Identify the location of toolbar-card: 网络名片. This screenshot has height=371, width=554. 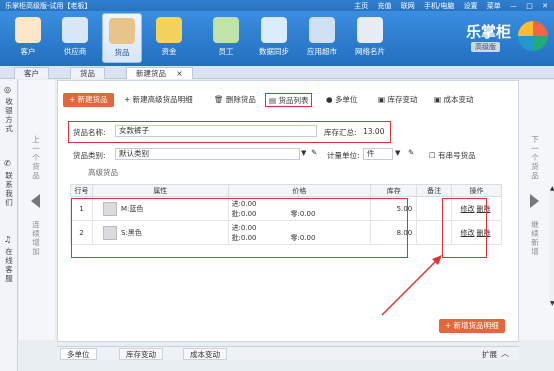
(370, 38).